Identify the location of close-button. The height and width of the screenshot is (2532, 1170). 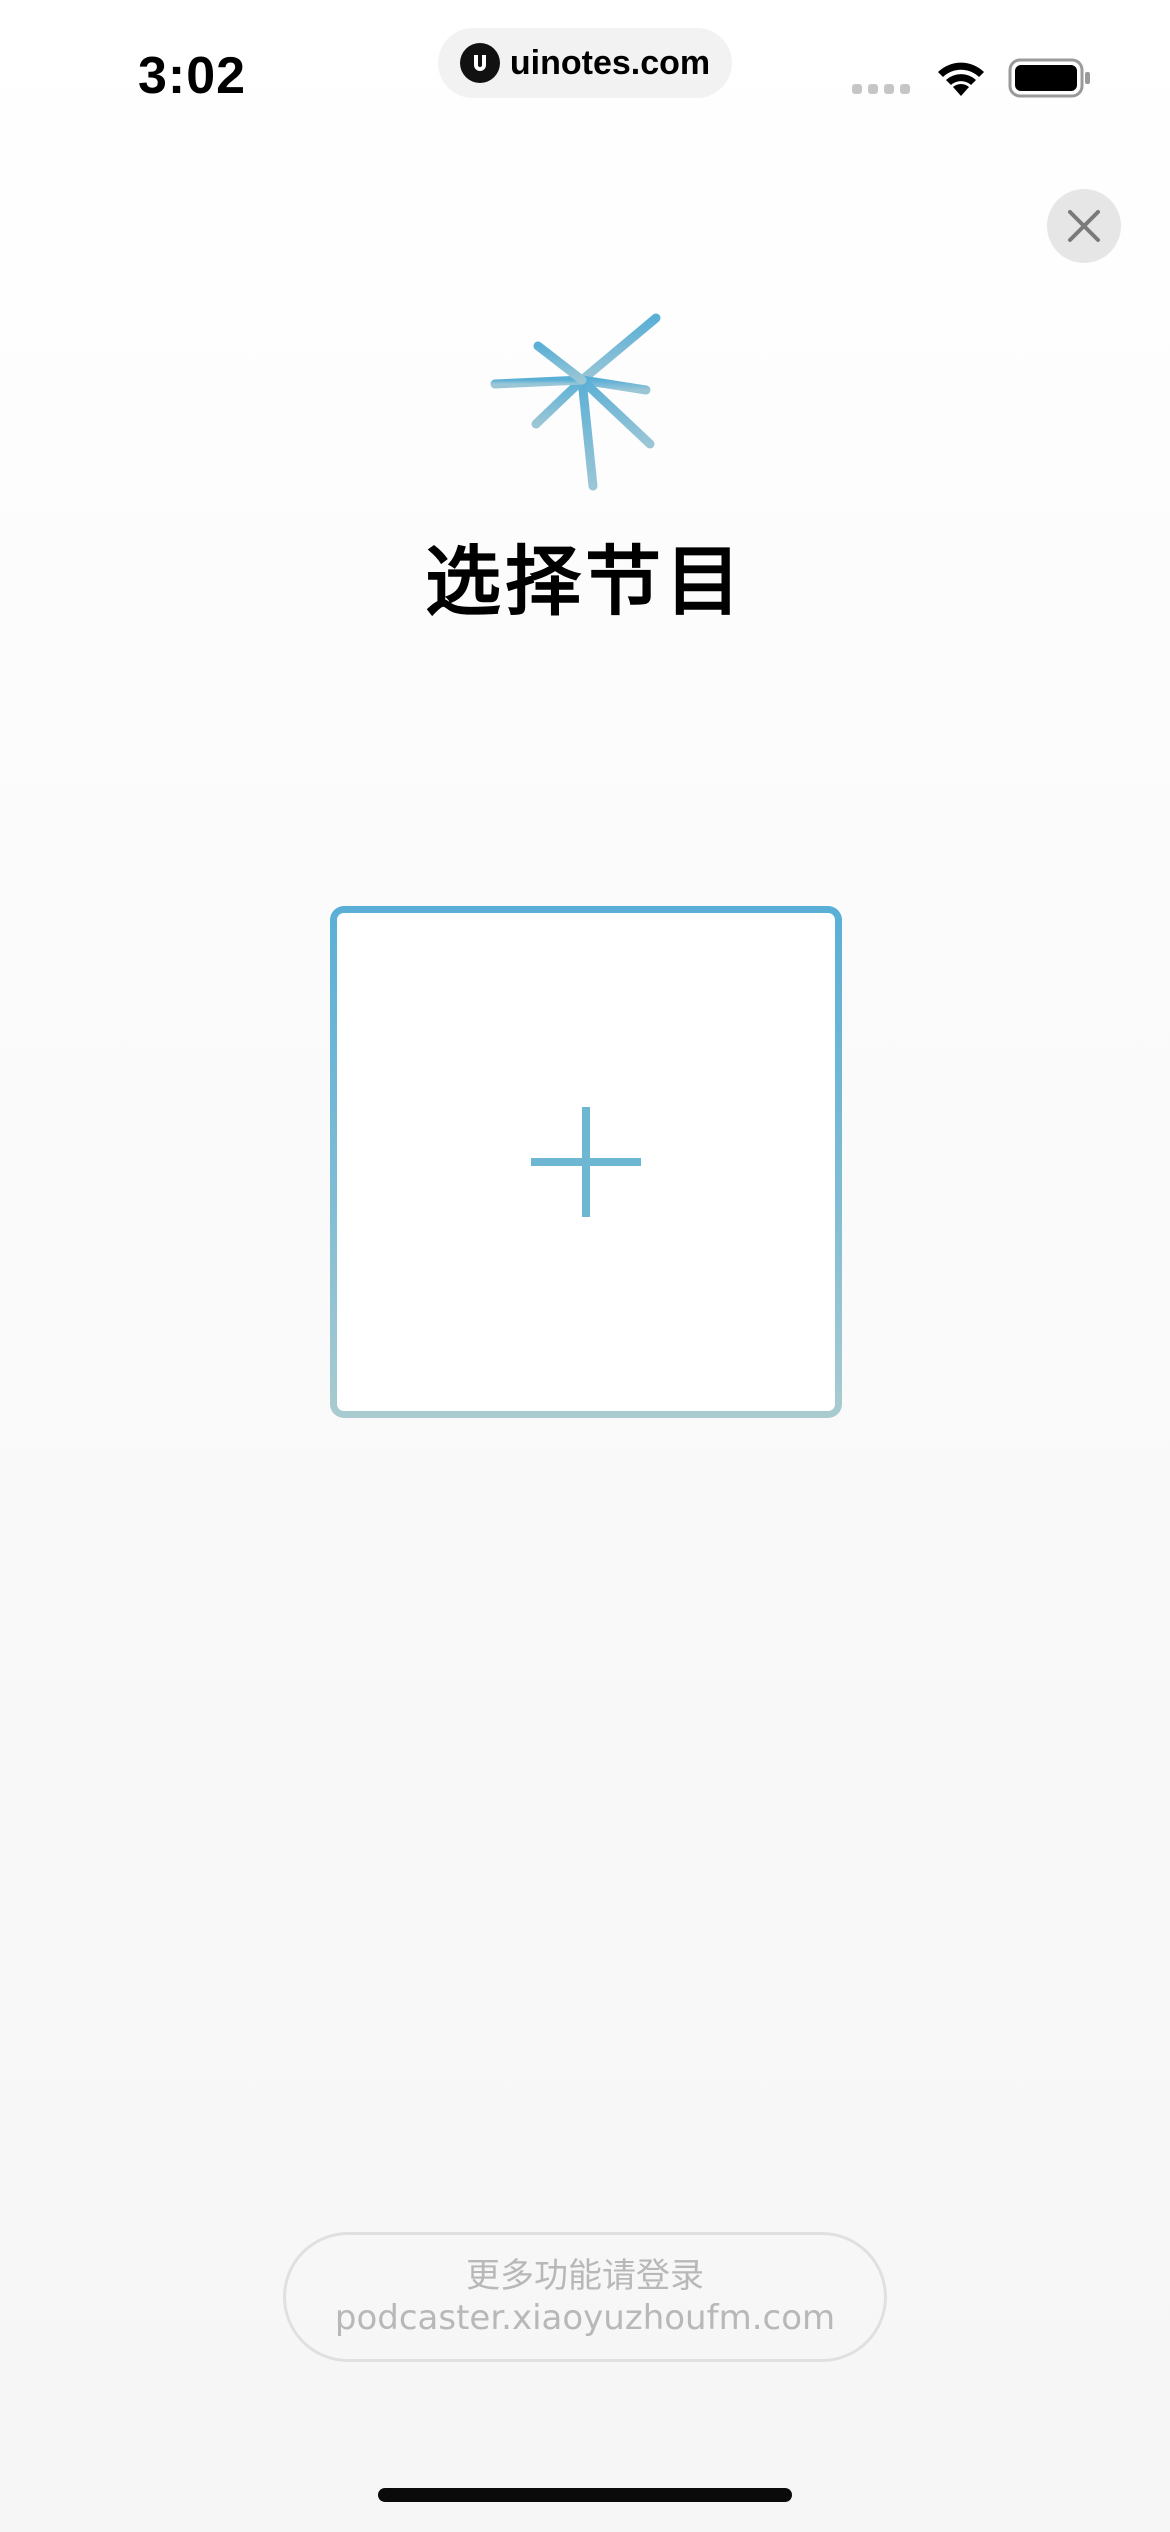
(1084, 226).